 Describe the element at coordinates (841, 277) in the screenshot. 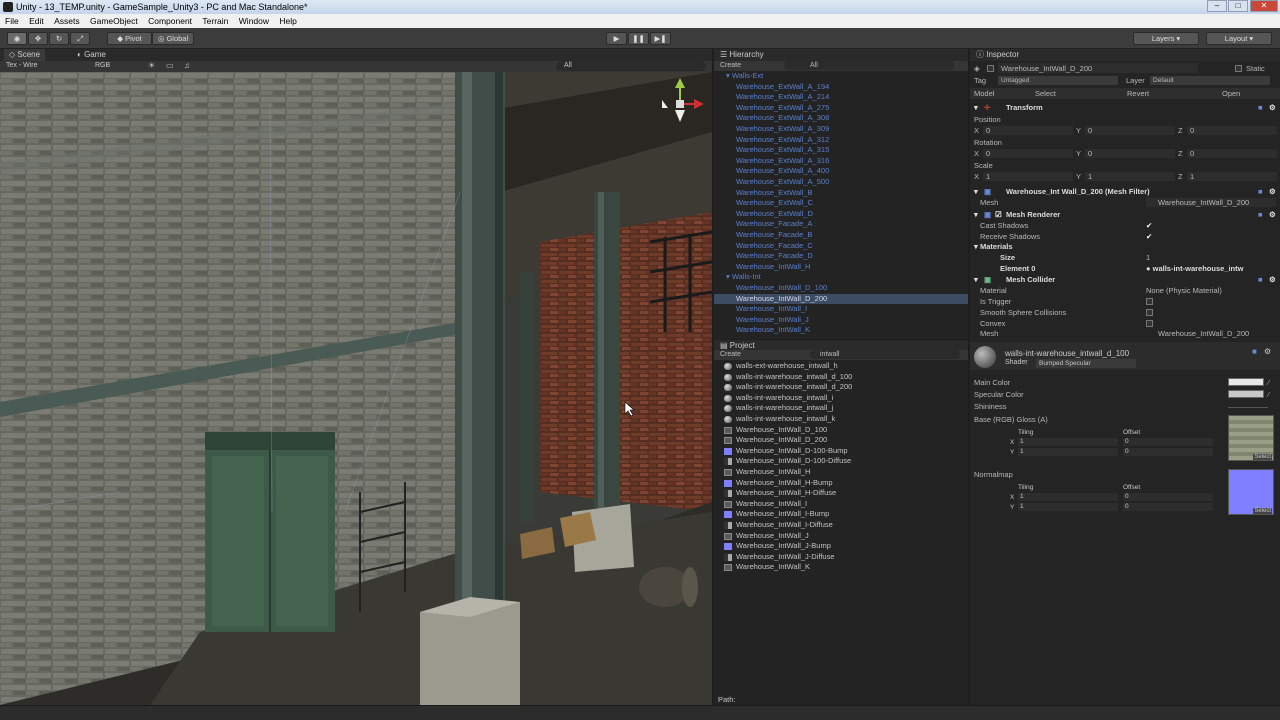

I see `hierarchy-group: ▾ Walls-Int` at that location.